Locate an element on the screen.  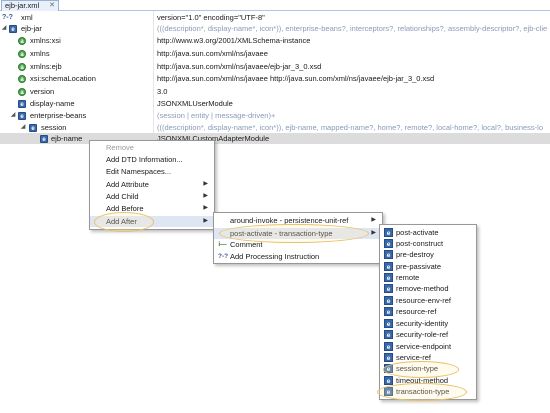
tree-row-version: a version 3.0 is located at coordinates (275, 91).